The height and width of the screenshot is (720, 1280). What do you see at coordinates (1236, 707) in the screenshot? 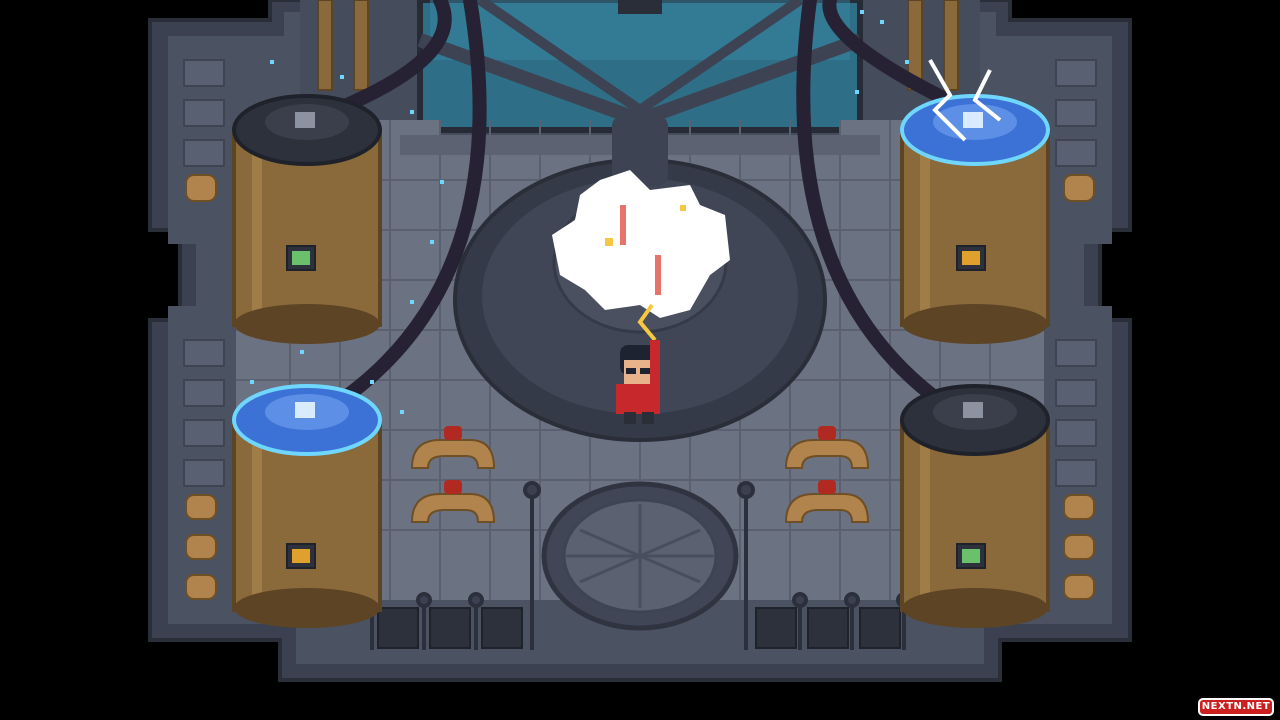
I see `site-watermark: NEXTN.NET` at bounding box center [1236, 707].